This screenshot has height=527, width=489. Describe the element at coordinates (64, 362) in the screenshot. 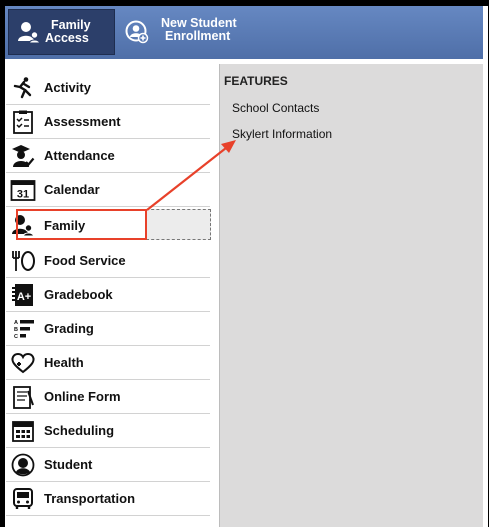

I see `sidebar-item-label: Health` at that location.